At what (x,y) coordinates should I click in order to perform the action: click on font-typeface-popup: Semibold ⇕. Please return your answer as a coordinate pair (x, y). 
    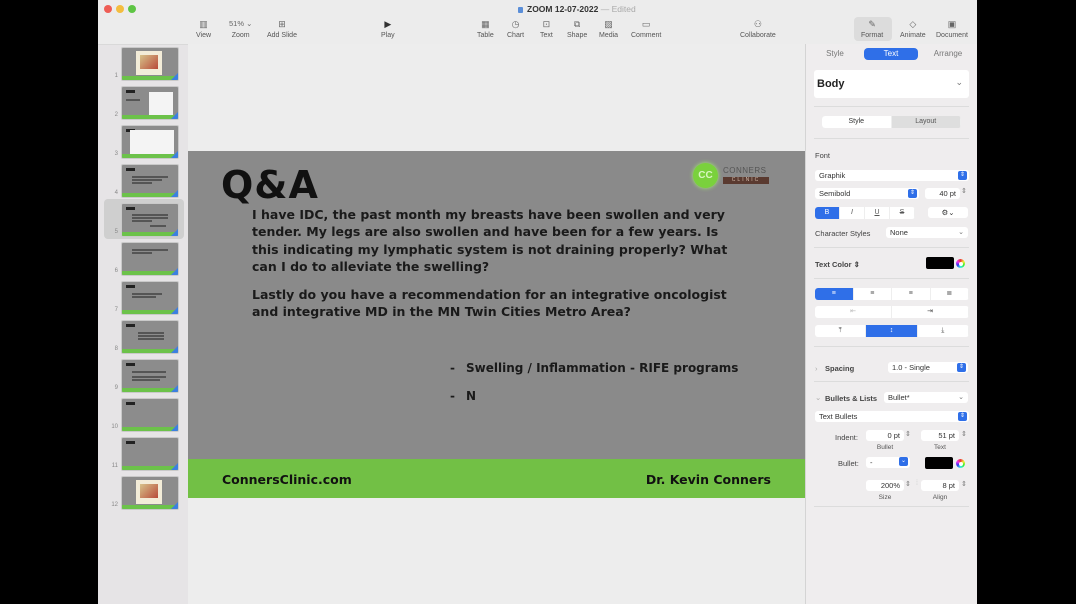
    Looking at the image, I should click on (867, 193).